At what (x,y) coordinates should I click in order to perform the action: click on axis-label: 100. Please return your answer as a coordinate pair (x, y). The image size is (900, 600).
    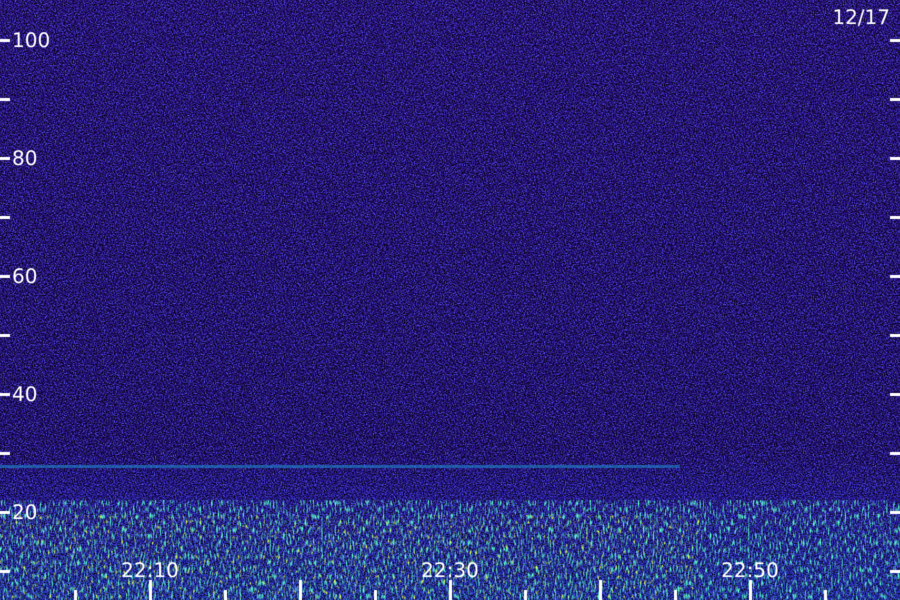
    Looking at the image, I should click on (31, 40).